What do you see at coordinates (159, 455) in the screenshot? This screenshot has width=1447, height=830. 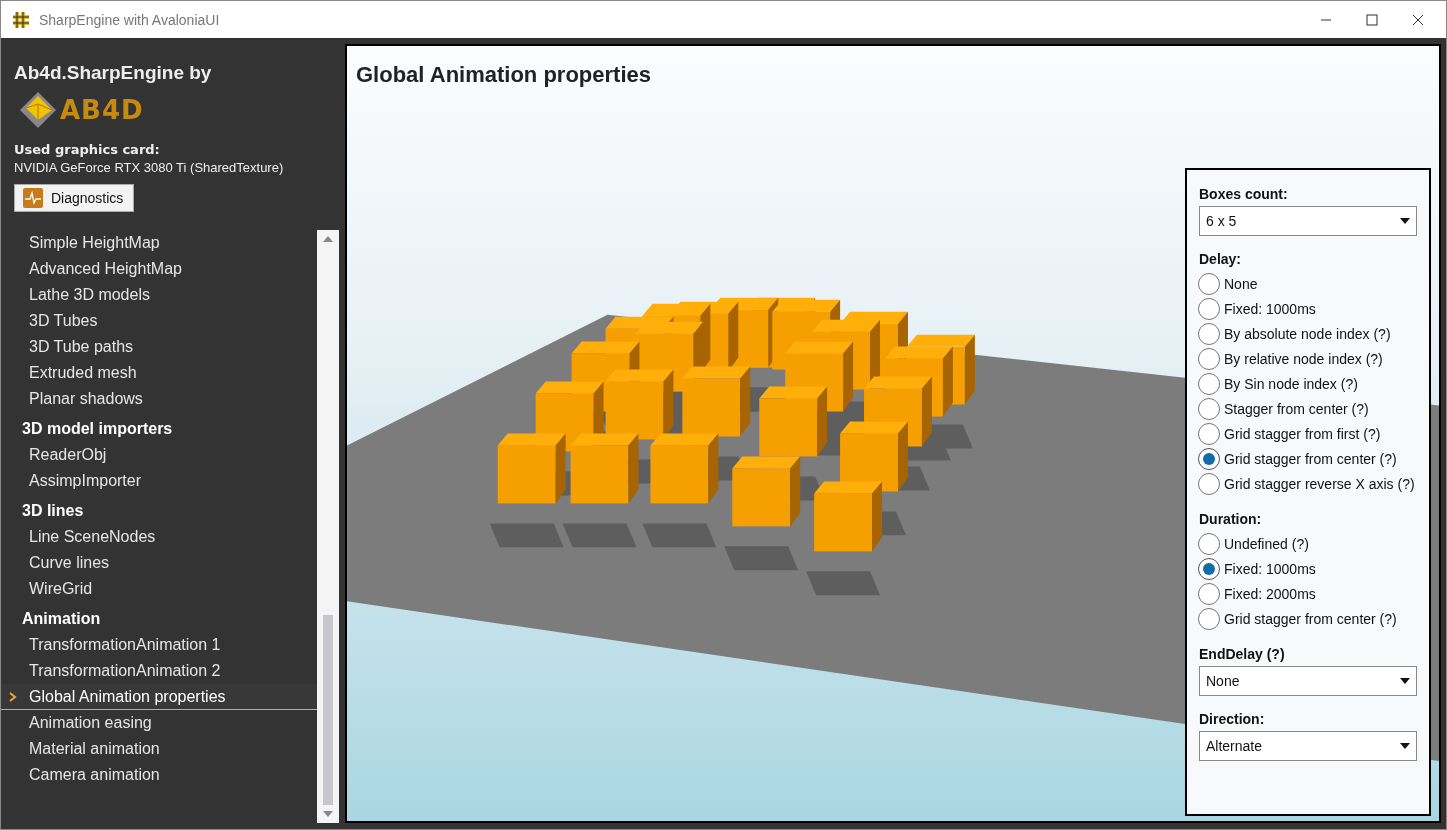 I see `sample-list-item: ReaderObj` at bounding box center [159, 455].